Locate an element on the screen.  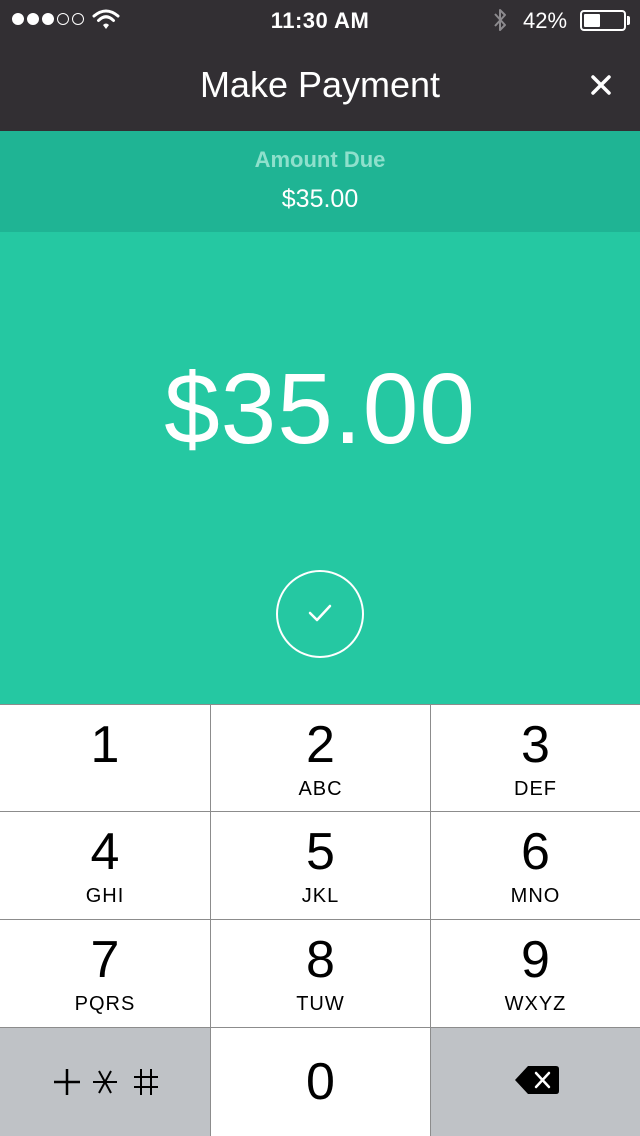
key-letters: ABC is located at coordinates (320, 789).